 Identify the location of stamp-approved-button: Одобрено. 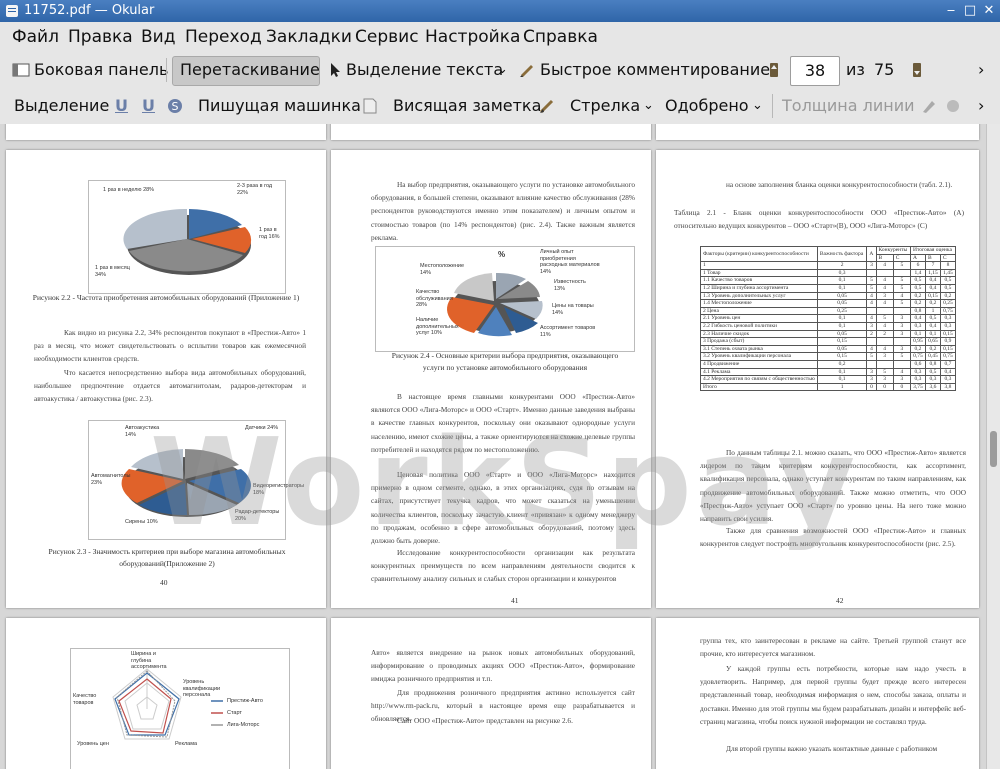
(707, 105).